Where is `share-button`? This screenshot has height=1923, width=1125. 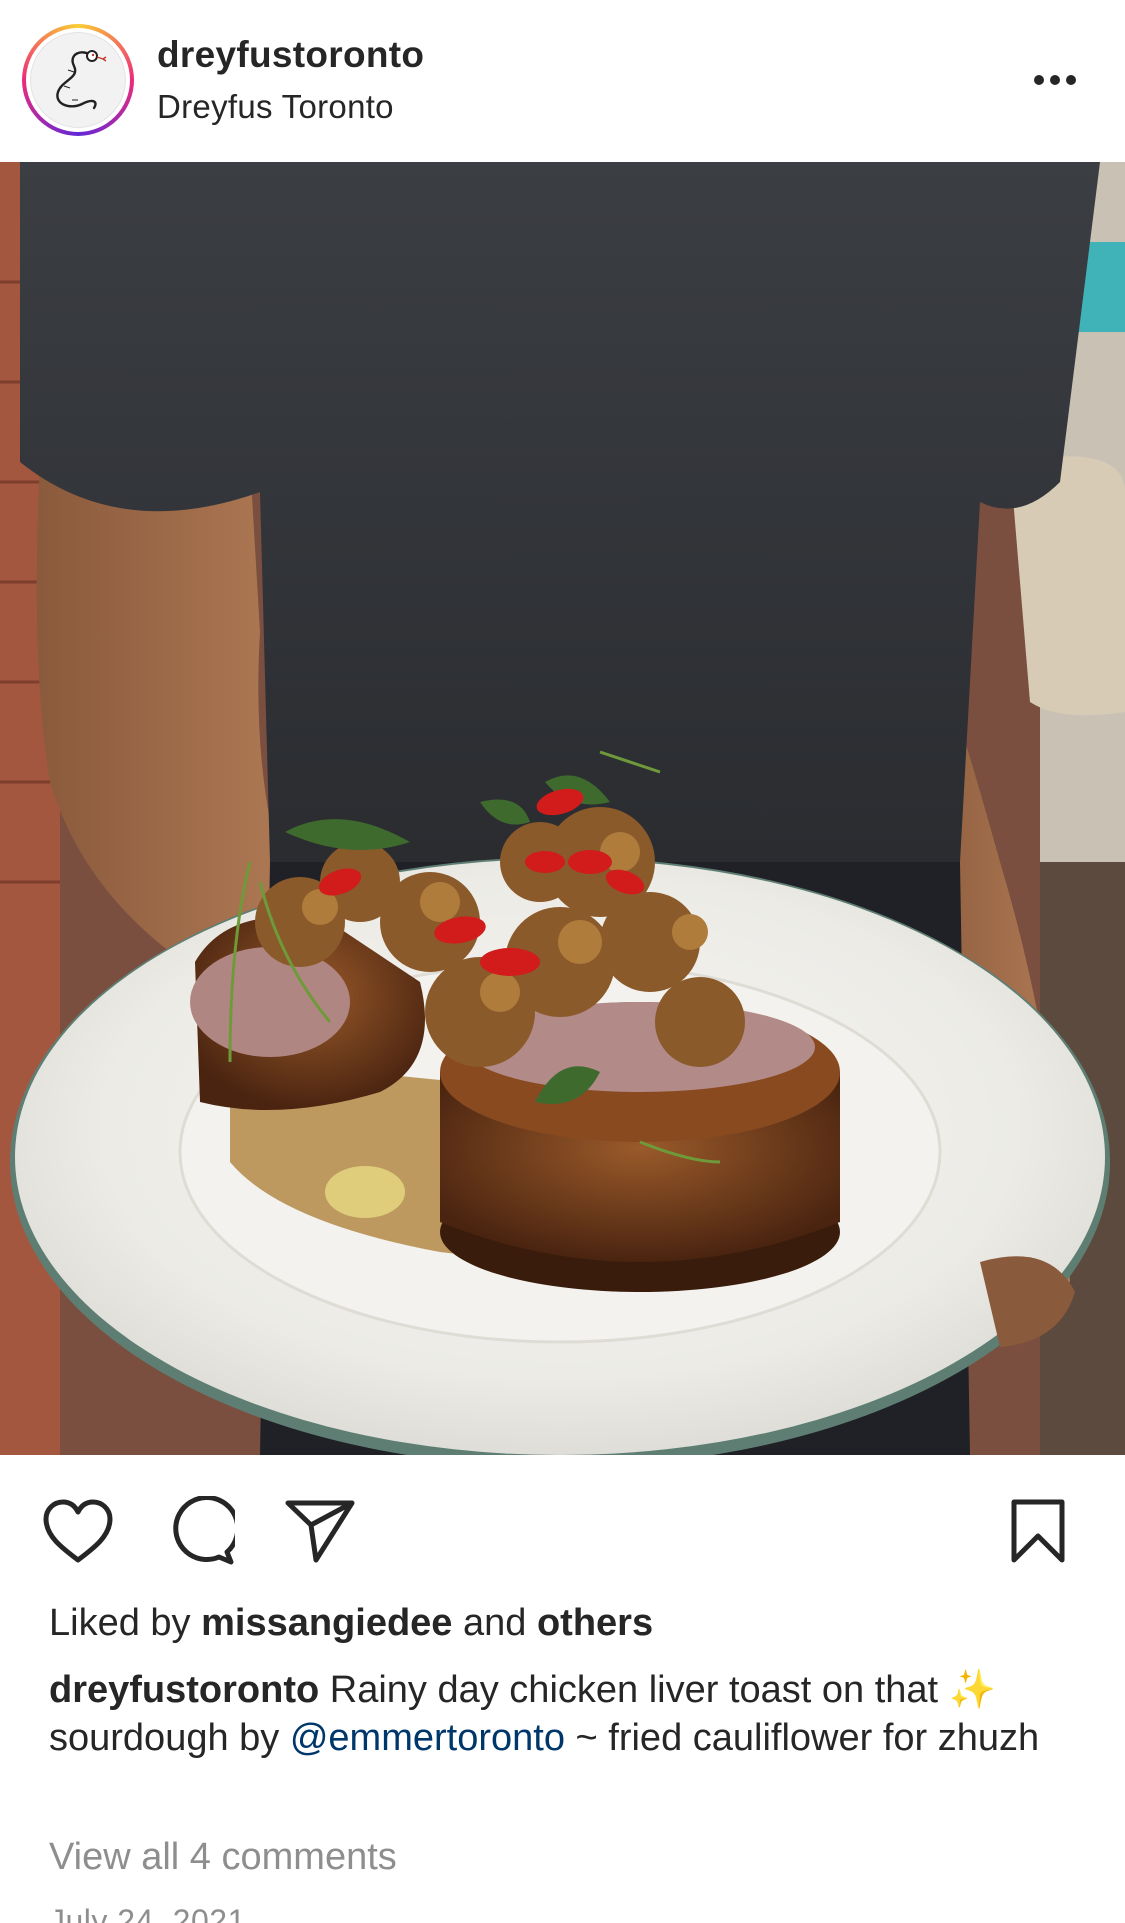 share-button is located at coordinates (320, 1531).